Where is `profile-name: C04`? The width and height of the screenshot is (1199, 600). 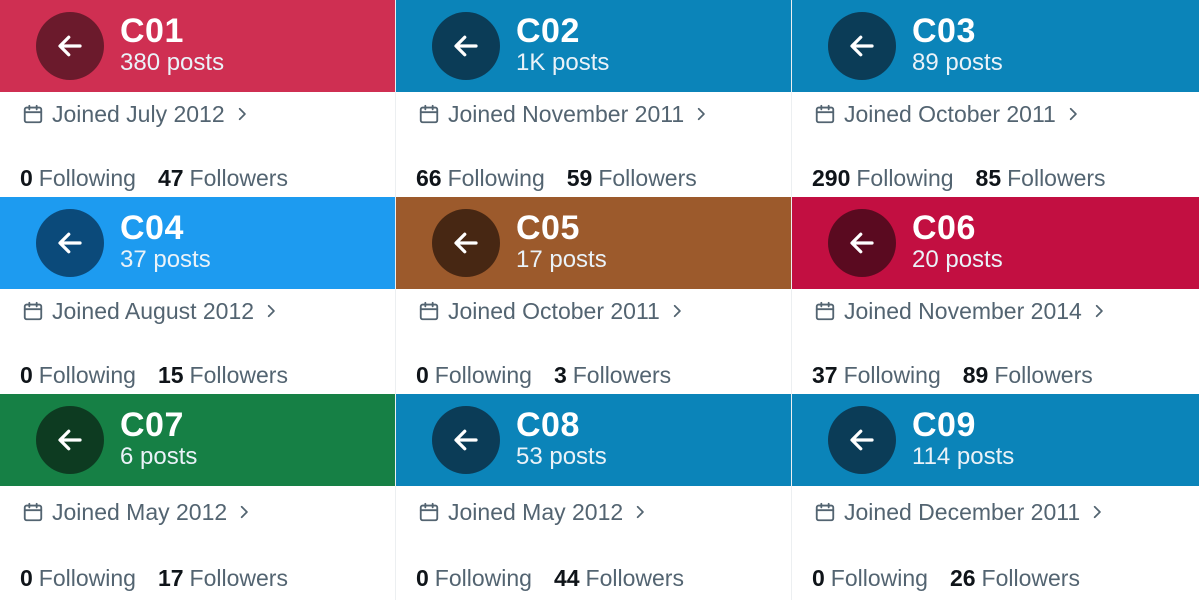 profile-name: C04 is located at coordinates (152, 228).